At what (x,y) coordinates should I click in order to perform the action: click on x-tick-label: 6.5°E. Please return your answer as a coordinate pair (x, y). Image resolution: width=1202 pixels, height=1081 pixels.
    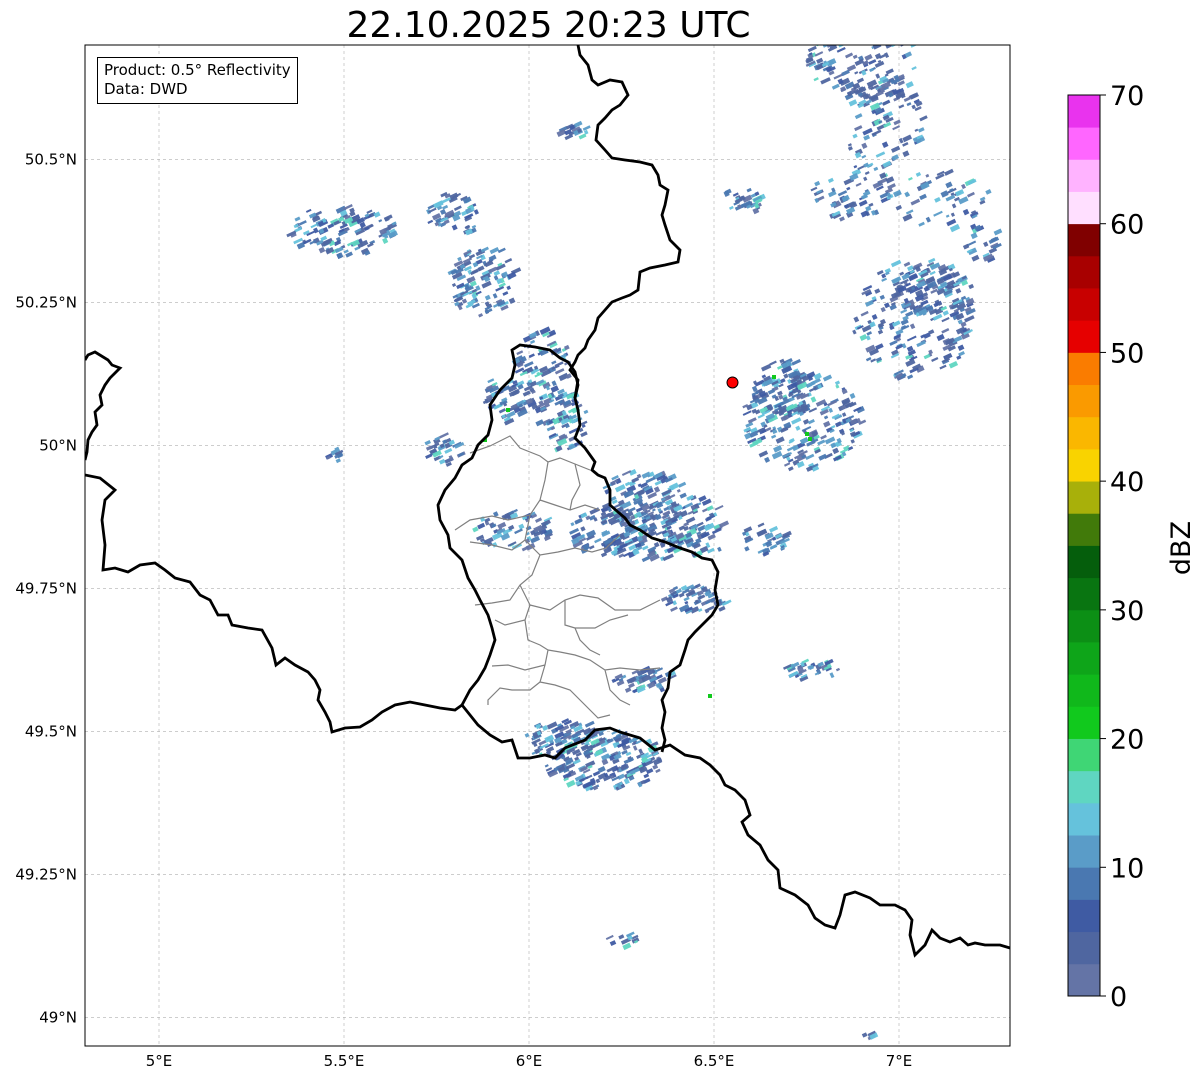
    Looking at the image, I should click on (714, 1061).